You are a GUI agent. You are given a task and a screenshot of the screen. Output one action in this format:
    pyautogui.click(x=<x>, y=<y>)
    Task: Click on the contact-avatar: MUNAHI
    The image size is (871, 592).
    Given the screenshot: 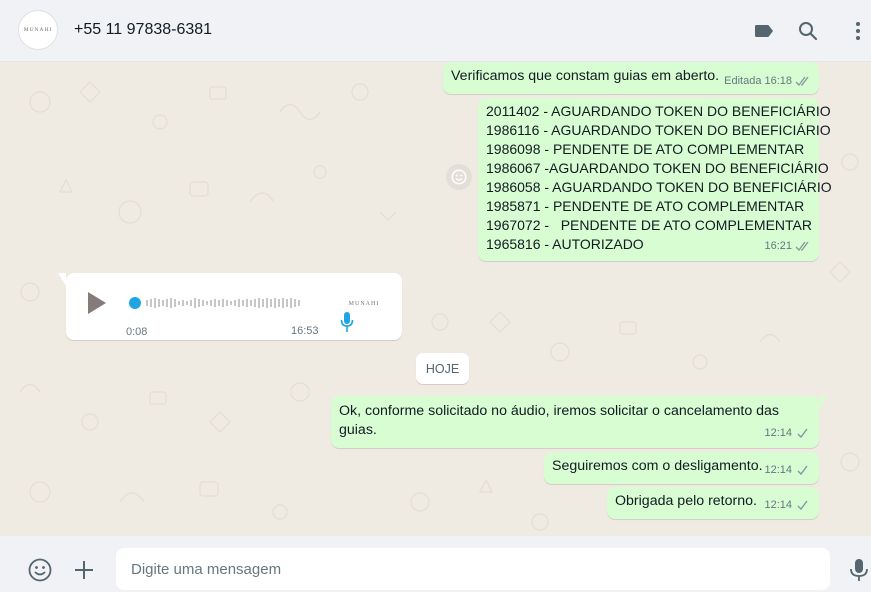 What is the action you would take?
    pyautogui.click(x=38, y=30)
    